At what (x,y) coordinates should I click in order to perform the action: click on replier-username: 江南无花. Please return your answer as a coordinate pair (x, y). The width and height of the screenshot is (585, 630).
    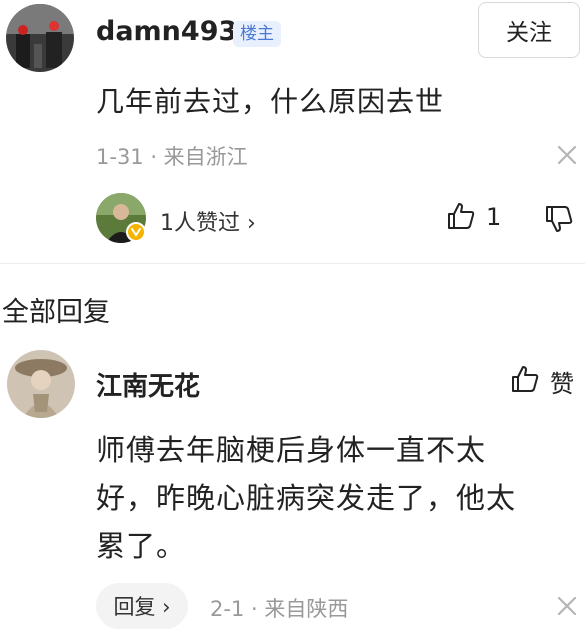
    Looking at the image, I should click on (148, 384).